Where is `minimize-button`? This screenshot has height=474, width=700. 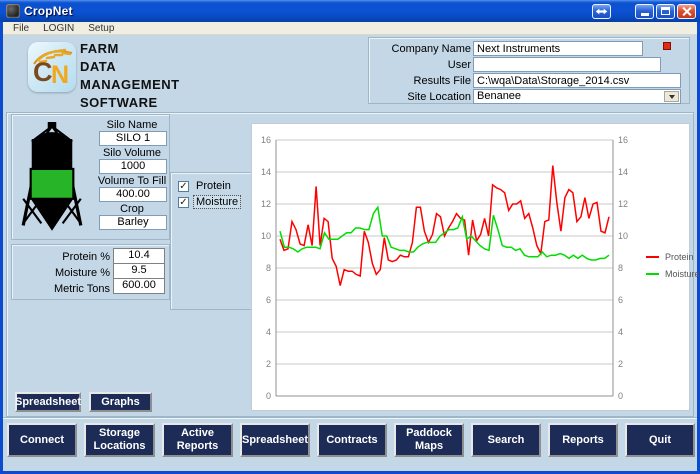 minimize-button is located at coordinates (644, 11).